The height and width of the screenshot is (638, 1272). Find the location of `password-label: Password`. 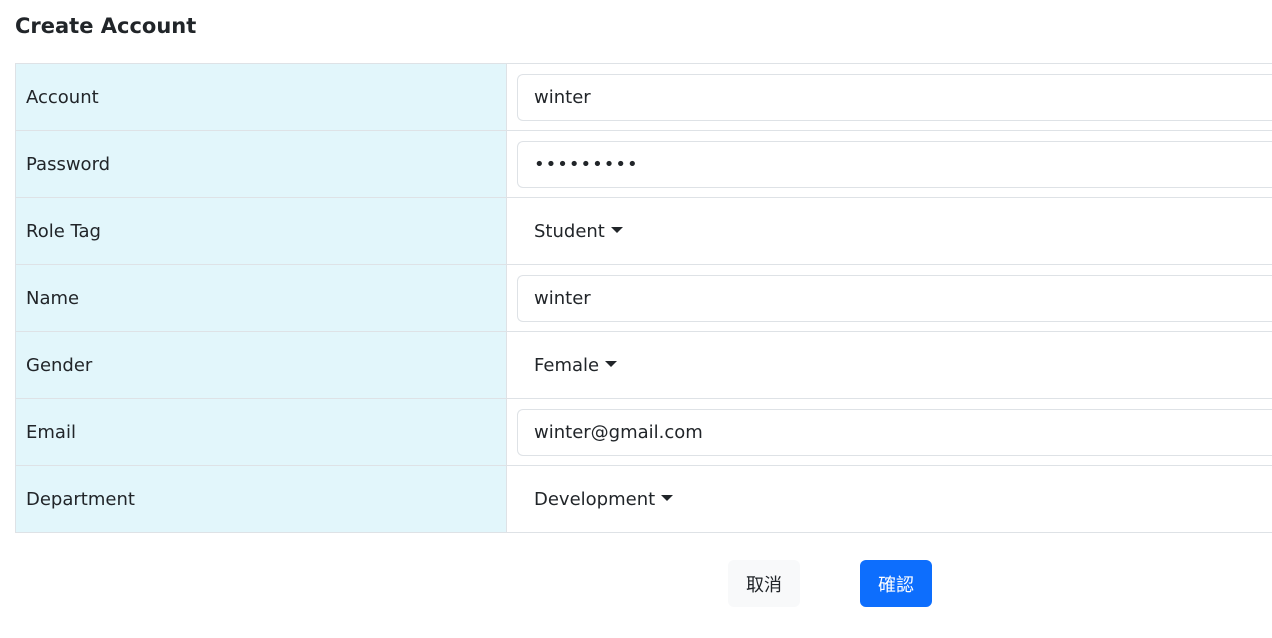

password-label: Password is located at coordinates (261, 164).